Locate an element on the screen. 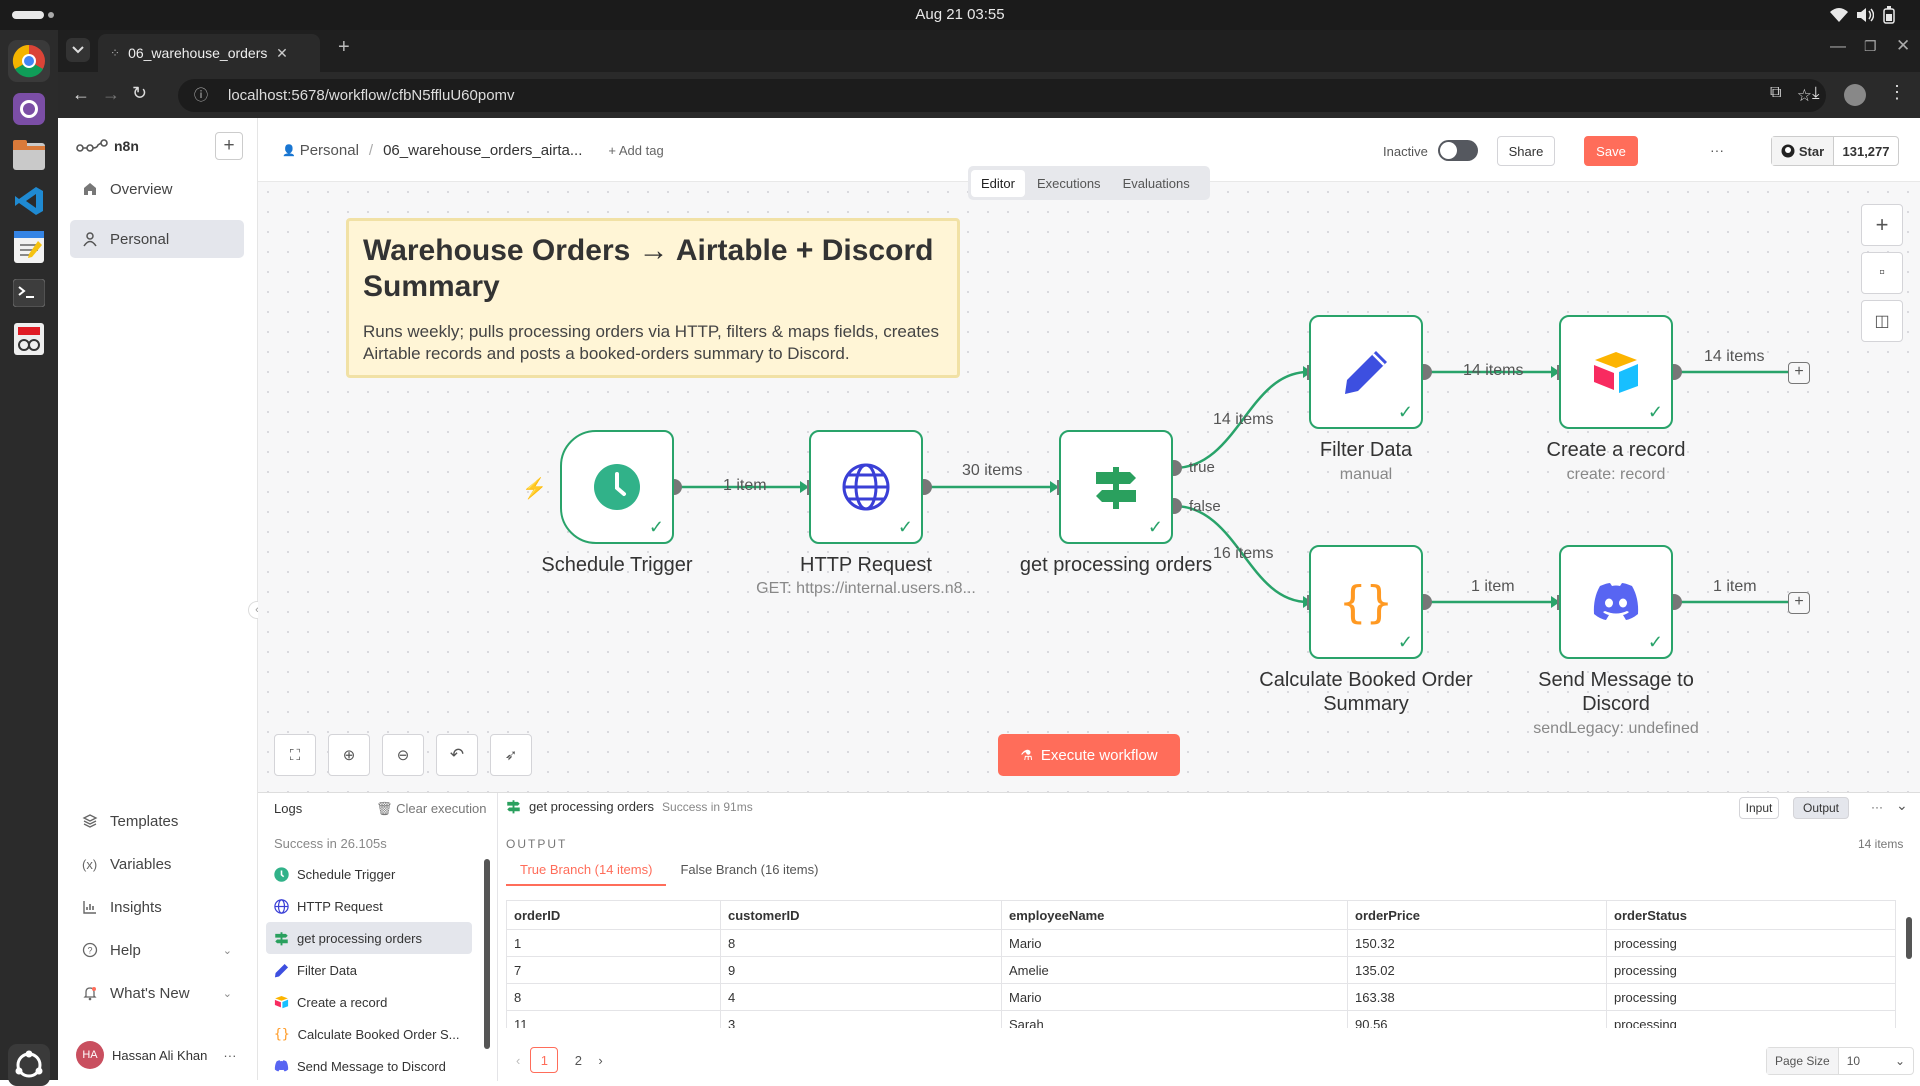 This screenshot has width=1920, height=1086. tab-false-branch: False Branch (16 items) is located at coordinates (749, 870).